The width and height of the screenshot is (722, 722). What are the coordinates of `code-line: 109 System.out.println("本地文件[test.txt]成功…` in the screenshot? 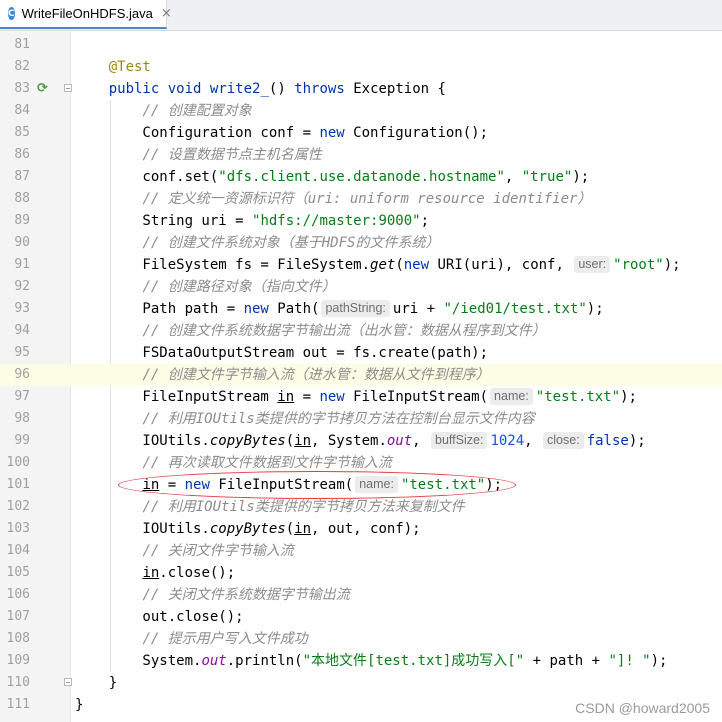 It's located at (361, 661).